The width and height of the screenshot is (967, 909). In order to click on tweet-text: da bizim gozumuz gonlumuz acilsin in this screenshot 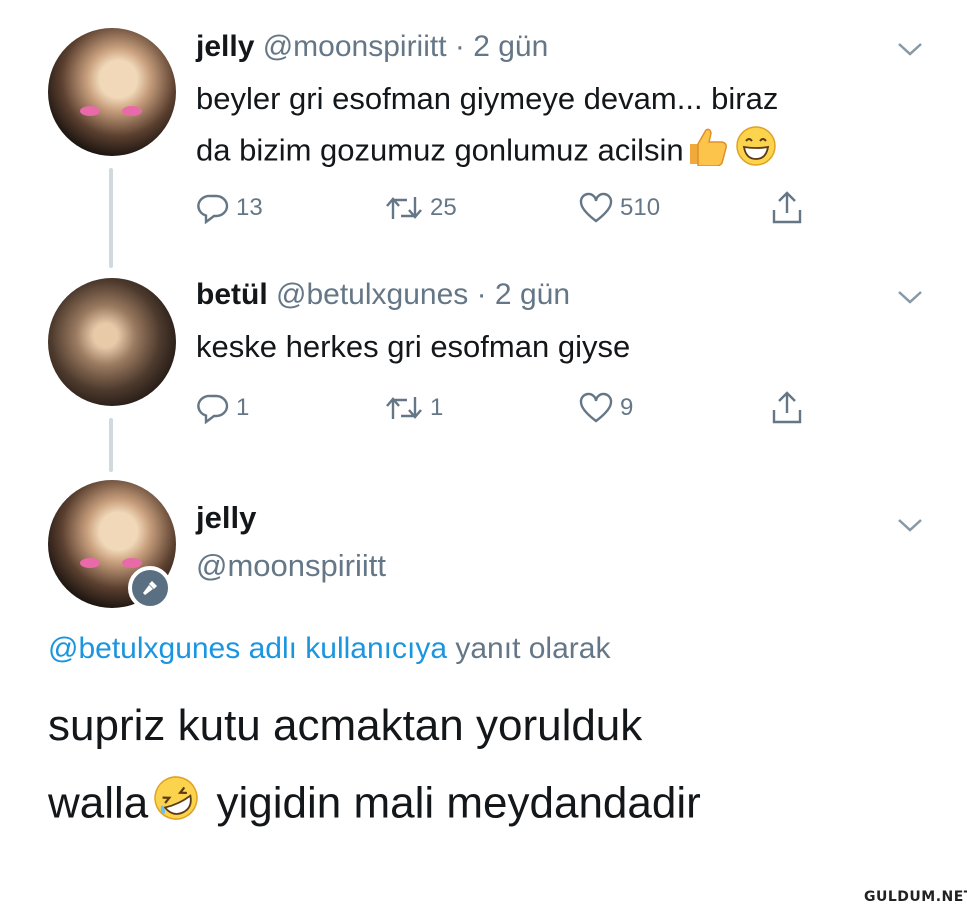, I will do `click(440, 150)`.